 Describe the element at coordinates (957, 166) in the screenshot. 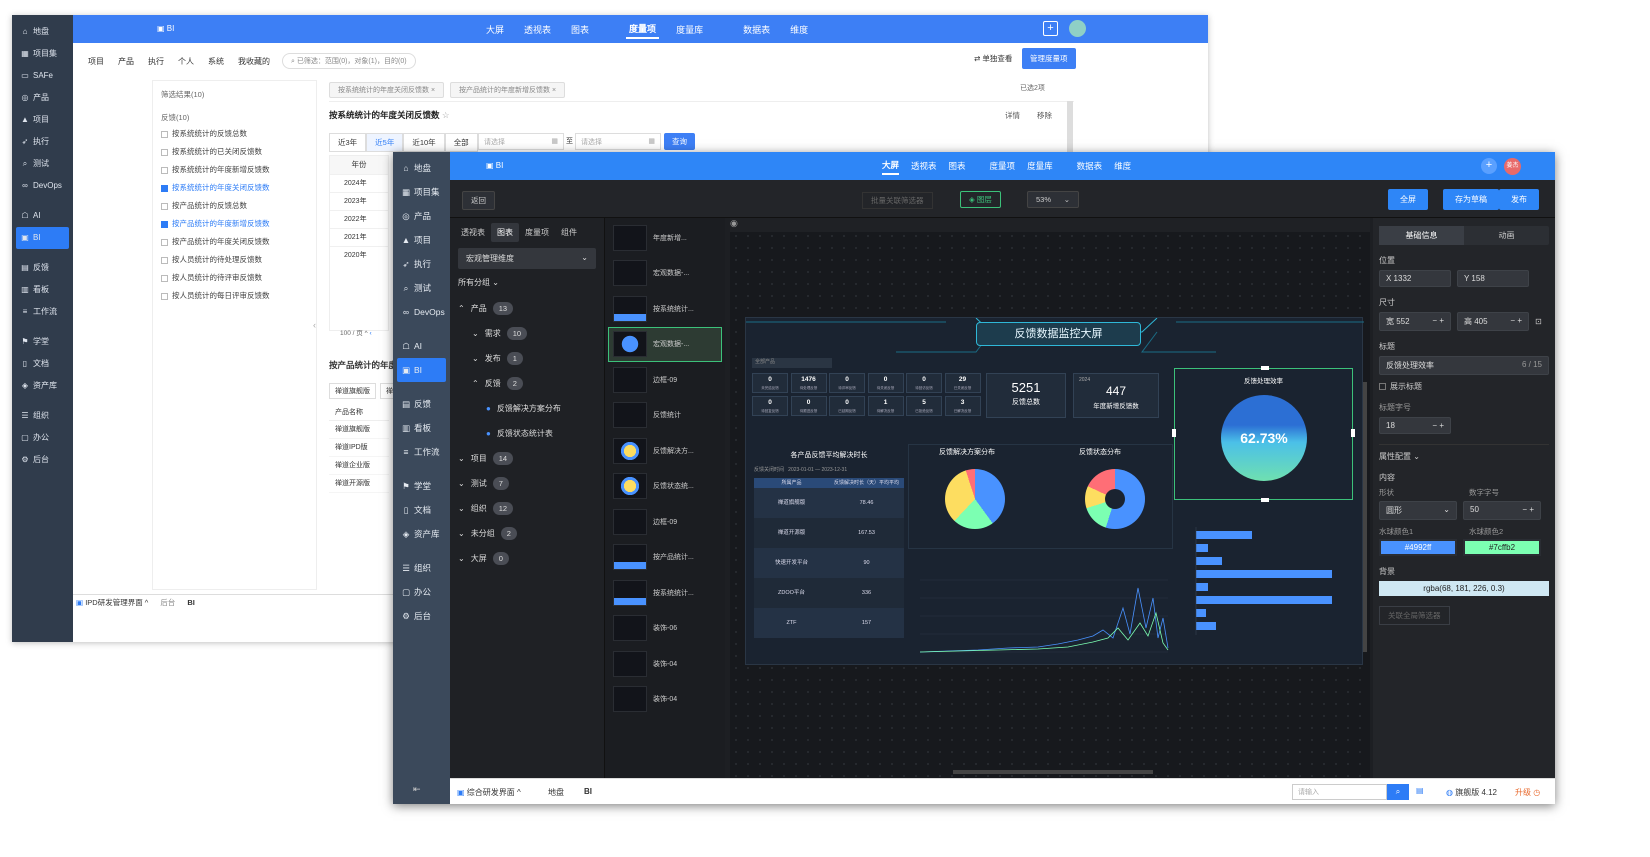

I see `nav-item: 图表` at that location.